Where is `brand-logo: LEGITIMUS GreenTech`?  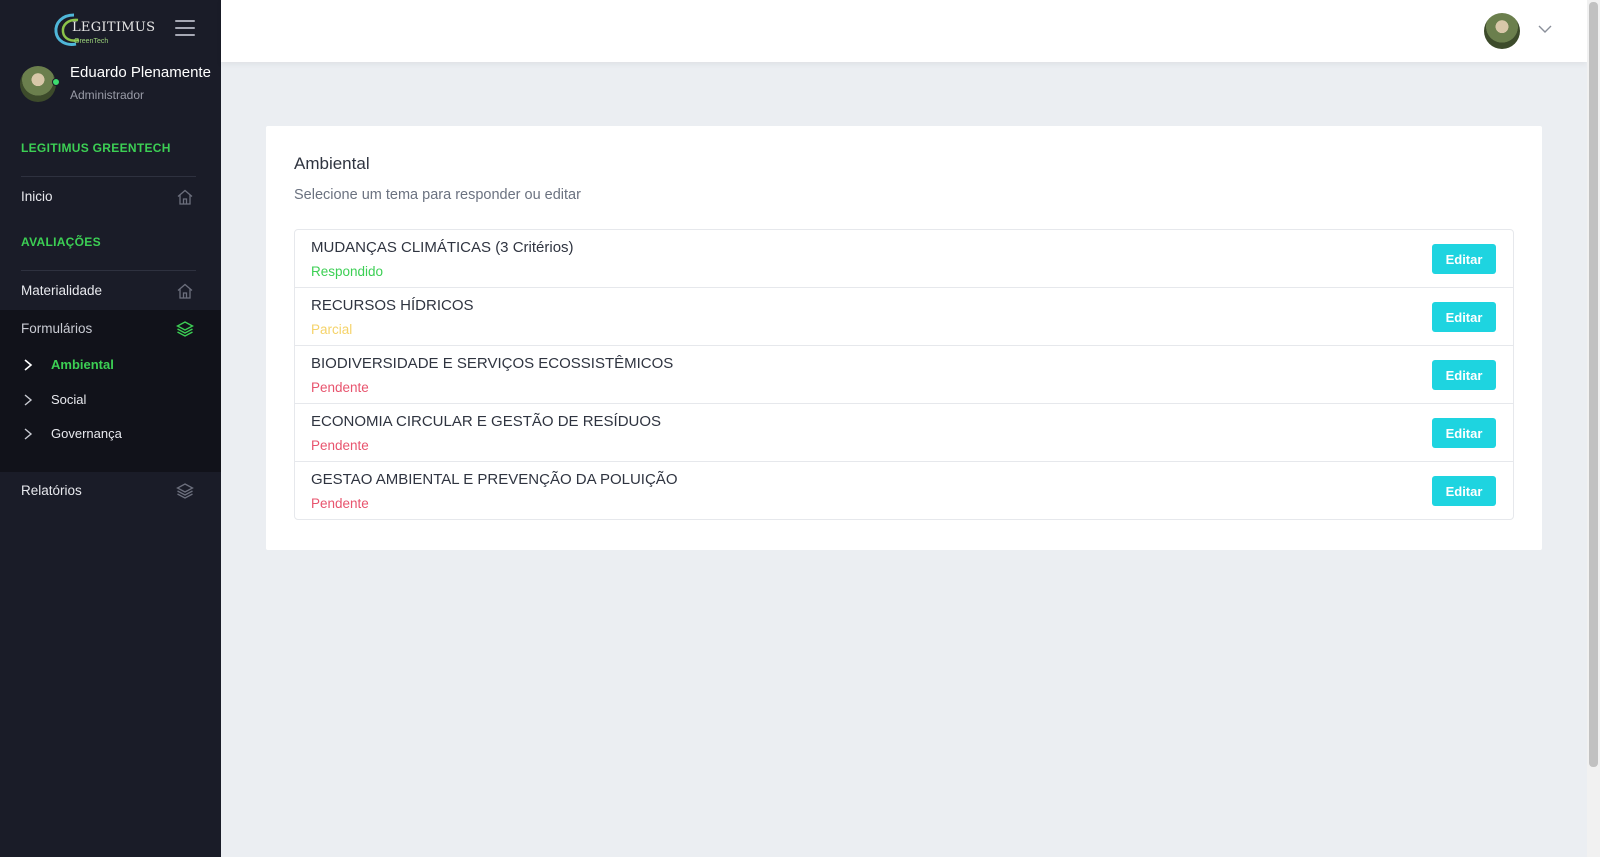 brand-logo: LEGITIMUS GreenTech is located at coordinates (103, 31).